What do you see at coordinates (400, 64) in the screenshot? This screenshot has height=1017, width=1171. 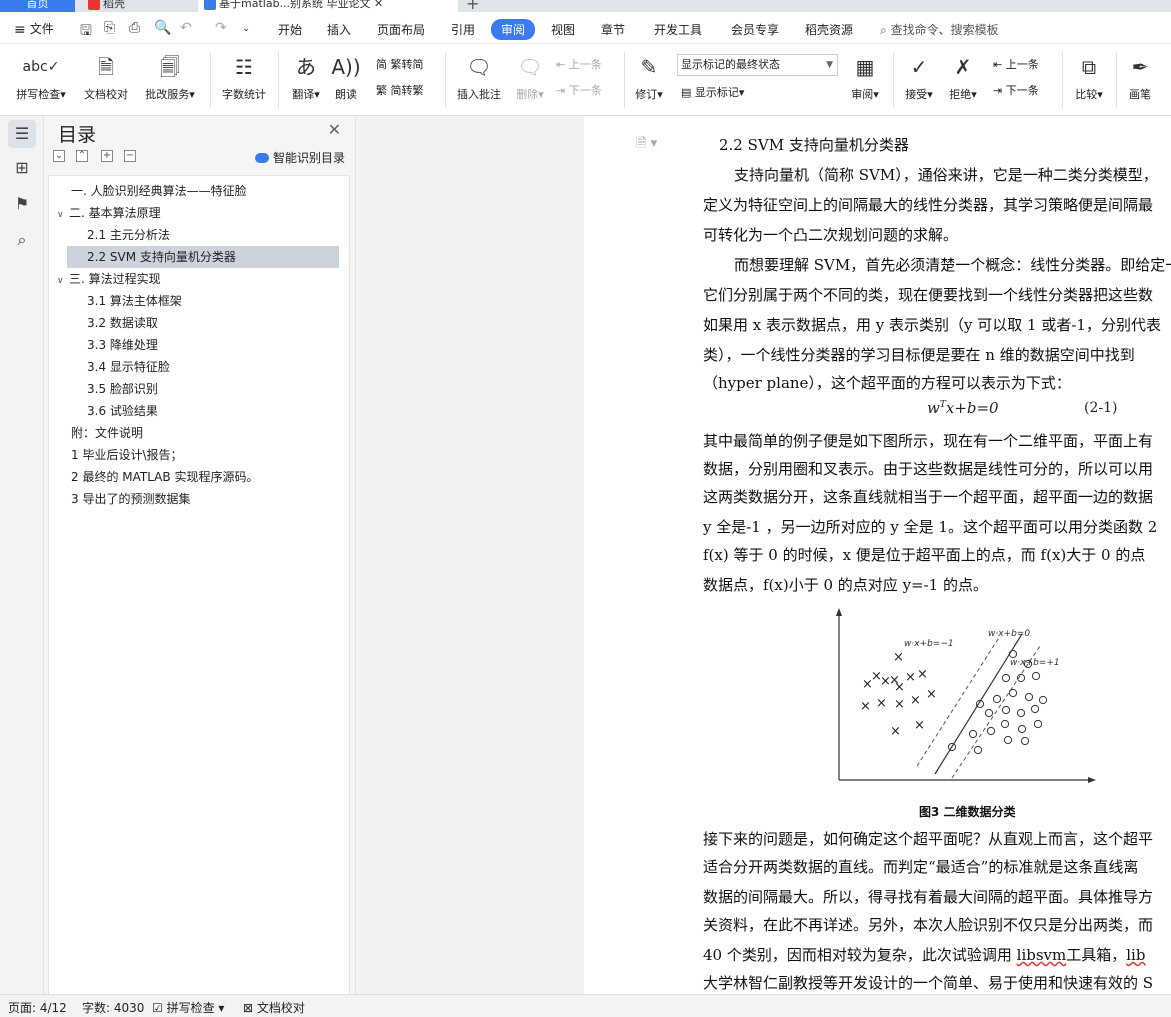 I see `trad-to-simp-button: 简 繁转简` at bounding box center [400, 64].